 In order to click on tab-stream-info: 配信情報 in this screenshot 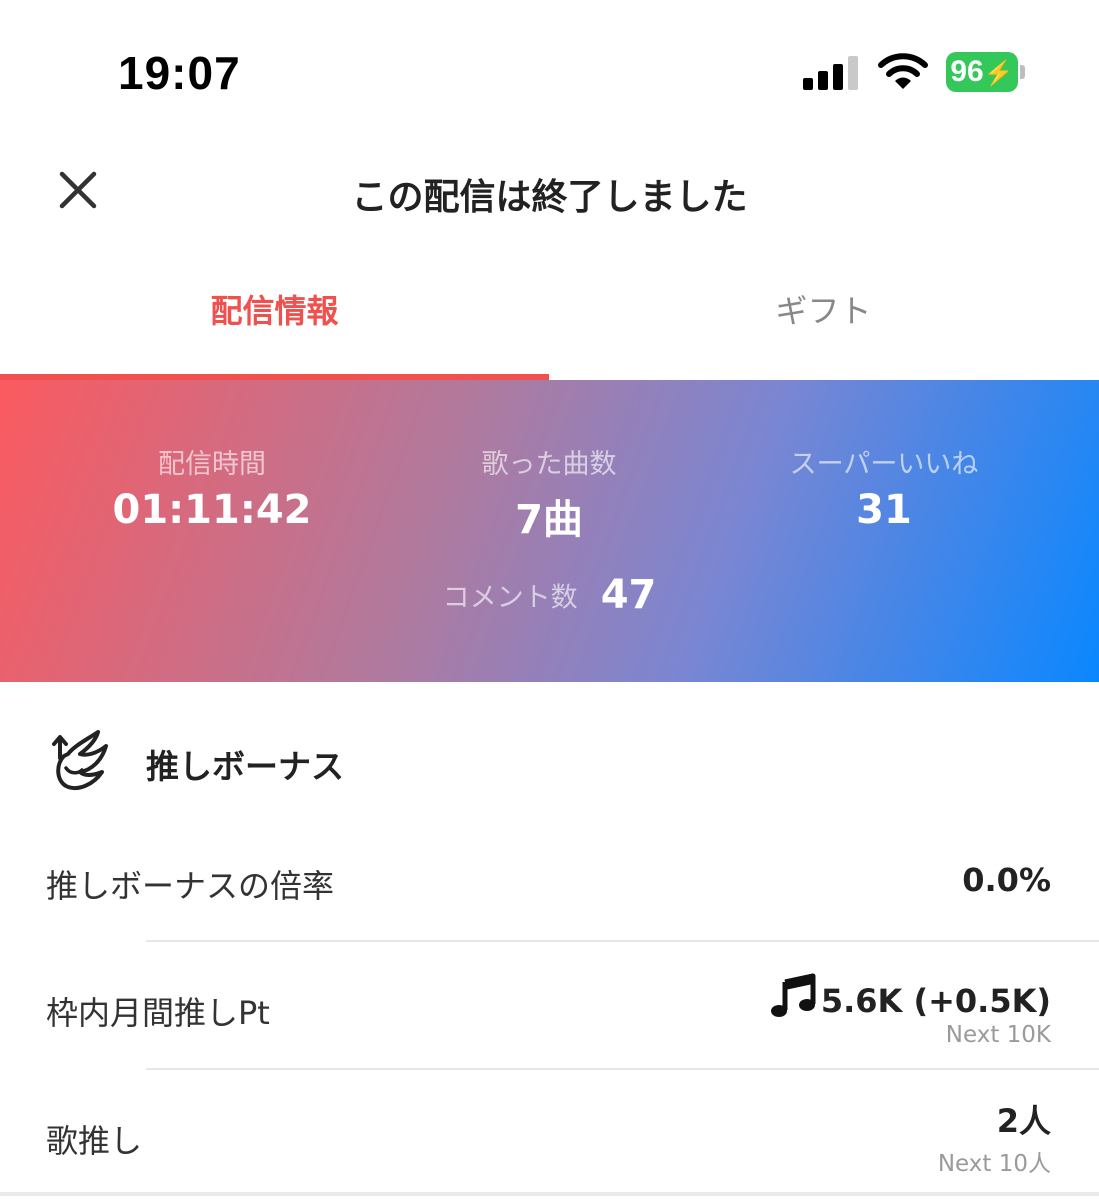, I will do `click(274, 325)`.